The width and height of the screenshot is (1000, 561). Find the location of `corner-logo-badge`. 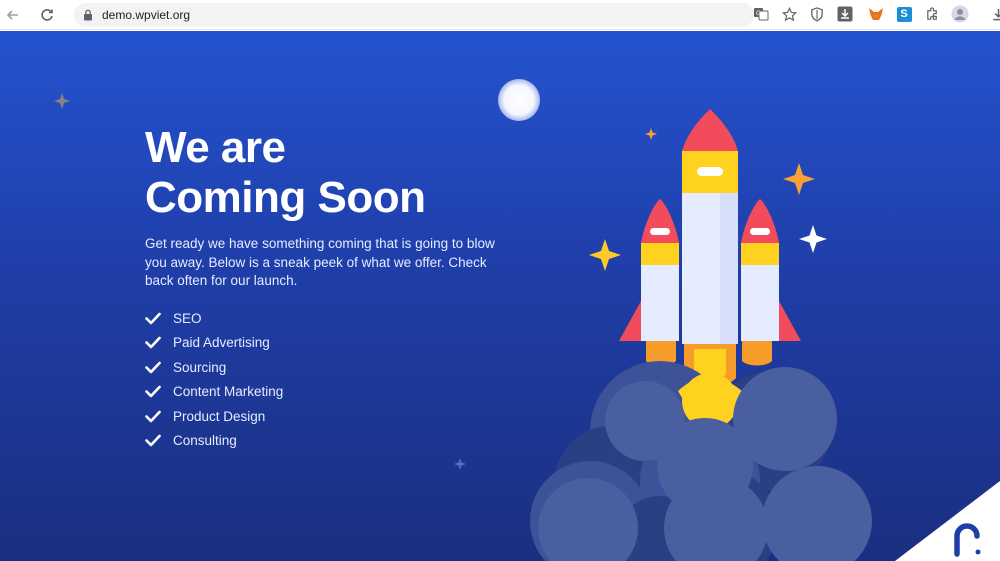

corner-logo-badge is located at coordinates (947, 521).